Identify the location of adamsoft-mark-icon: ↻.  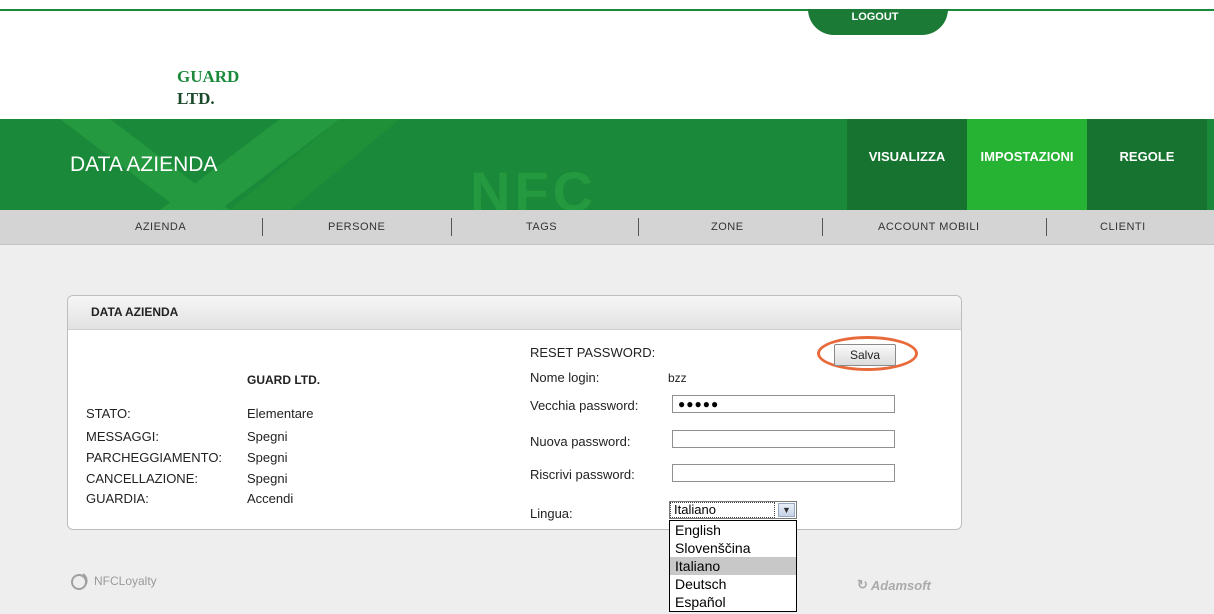
(862, 584).